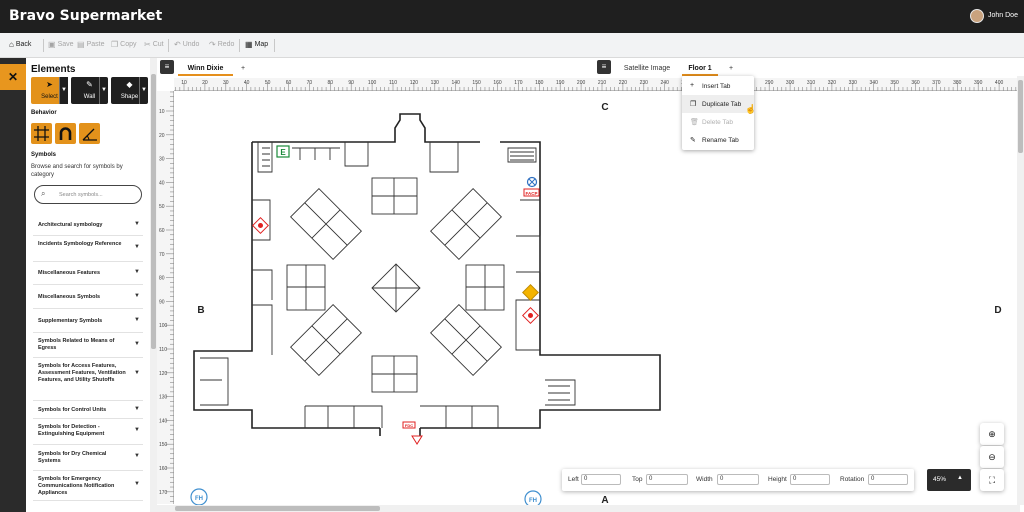  I want to click on menu-item-duplicate-tab: ❐ Duplicate Tab ☝, so click(719, 104).